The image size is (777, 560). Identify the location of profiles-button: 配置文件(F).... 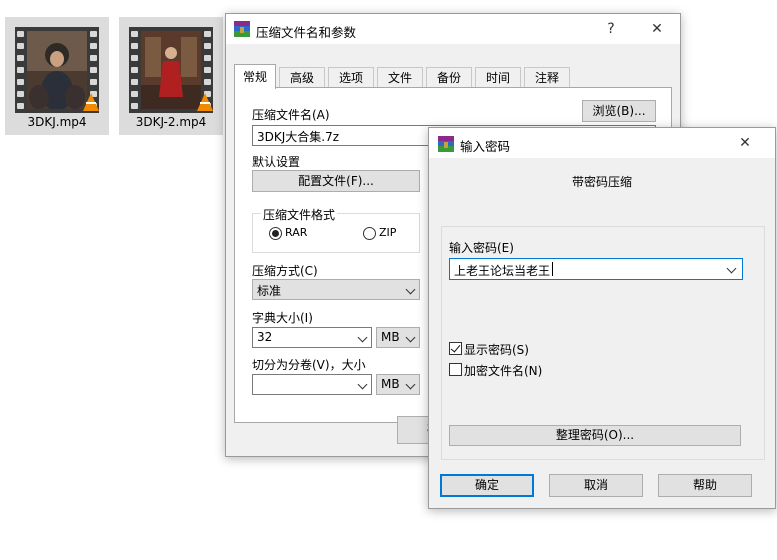
(336, 181).